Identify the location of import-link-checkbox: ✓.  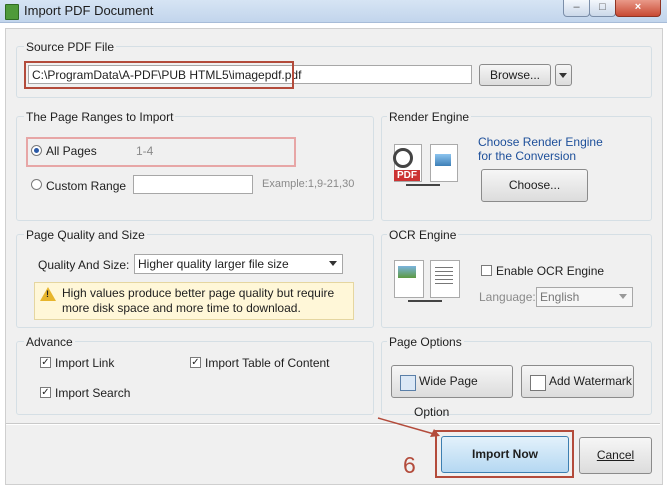
(45, 362).